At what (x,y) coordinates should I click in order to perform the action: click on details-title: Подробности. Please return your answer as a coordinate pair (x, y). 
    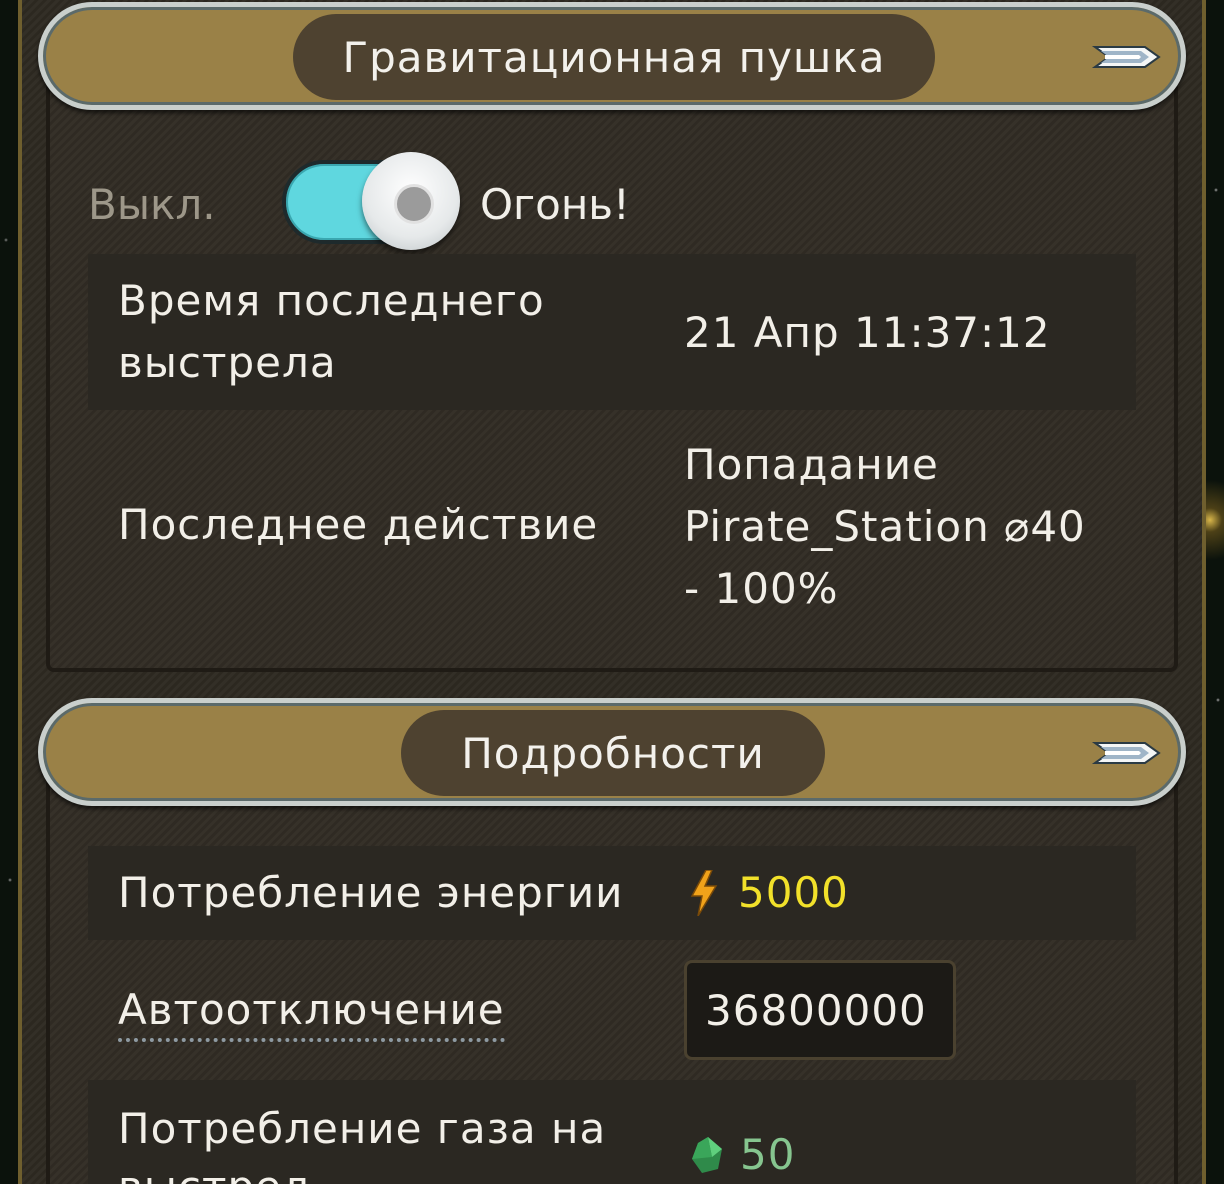
    Looking at the image, I should click on (613, 753).